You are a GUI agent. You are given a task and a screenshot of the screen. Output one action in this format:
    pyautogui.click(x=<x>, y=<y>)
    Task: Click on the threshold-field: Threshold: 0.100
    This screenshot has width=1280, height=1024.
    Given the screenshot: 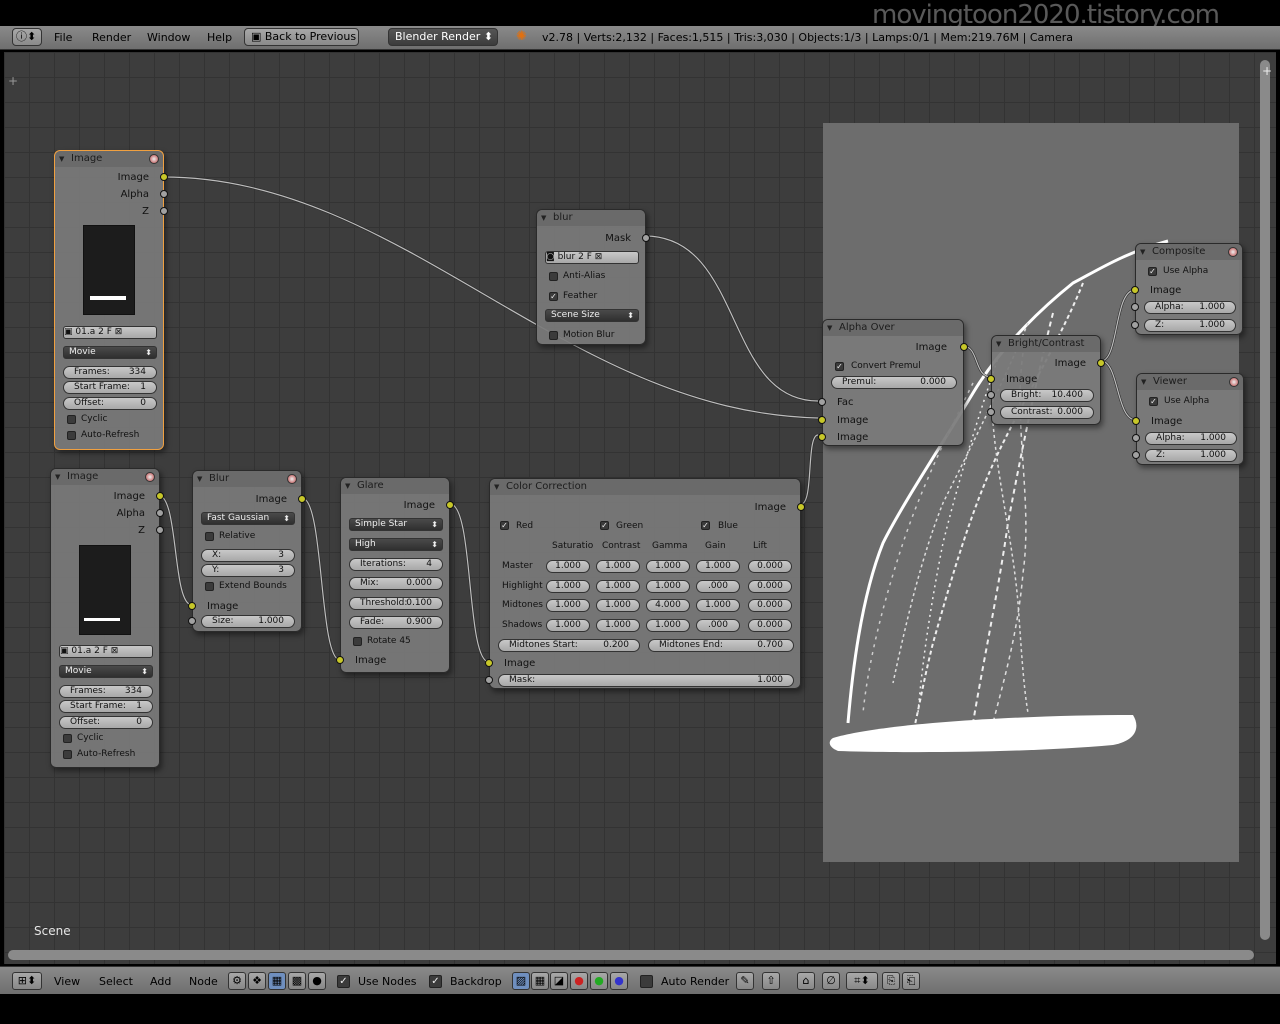 What is the action you would take?
    pyautogui.click(x=396, y=603)
    